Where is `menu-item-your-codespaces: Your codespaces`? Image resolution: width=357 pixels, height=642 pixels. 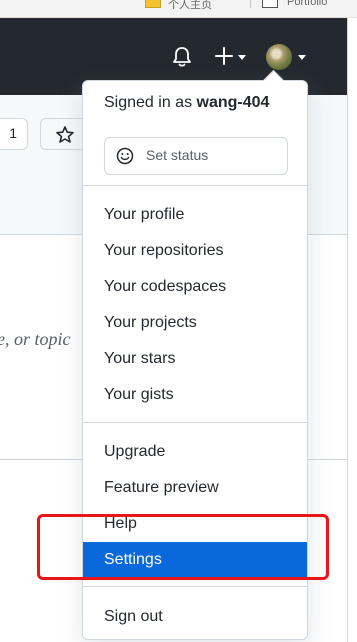
menu-item-your-codespaces: Your codespaces is located at coordinates (195, 286).